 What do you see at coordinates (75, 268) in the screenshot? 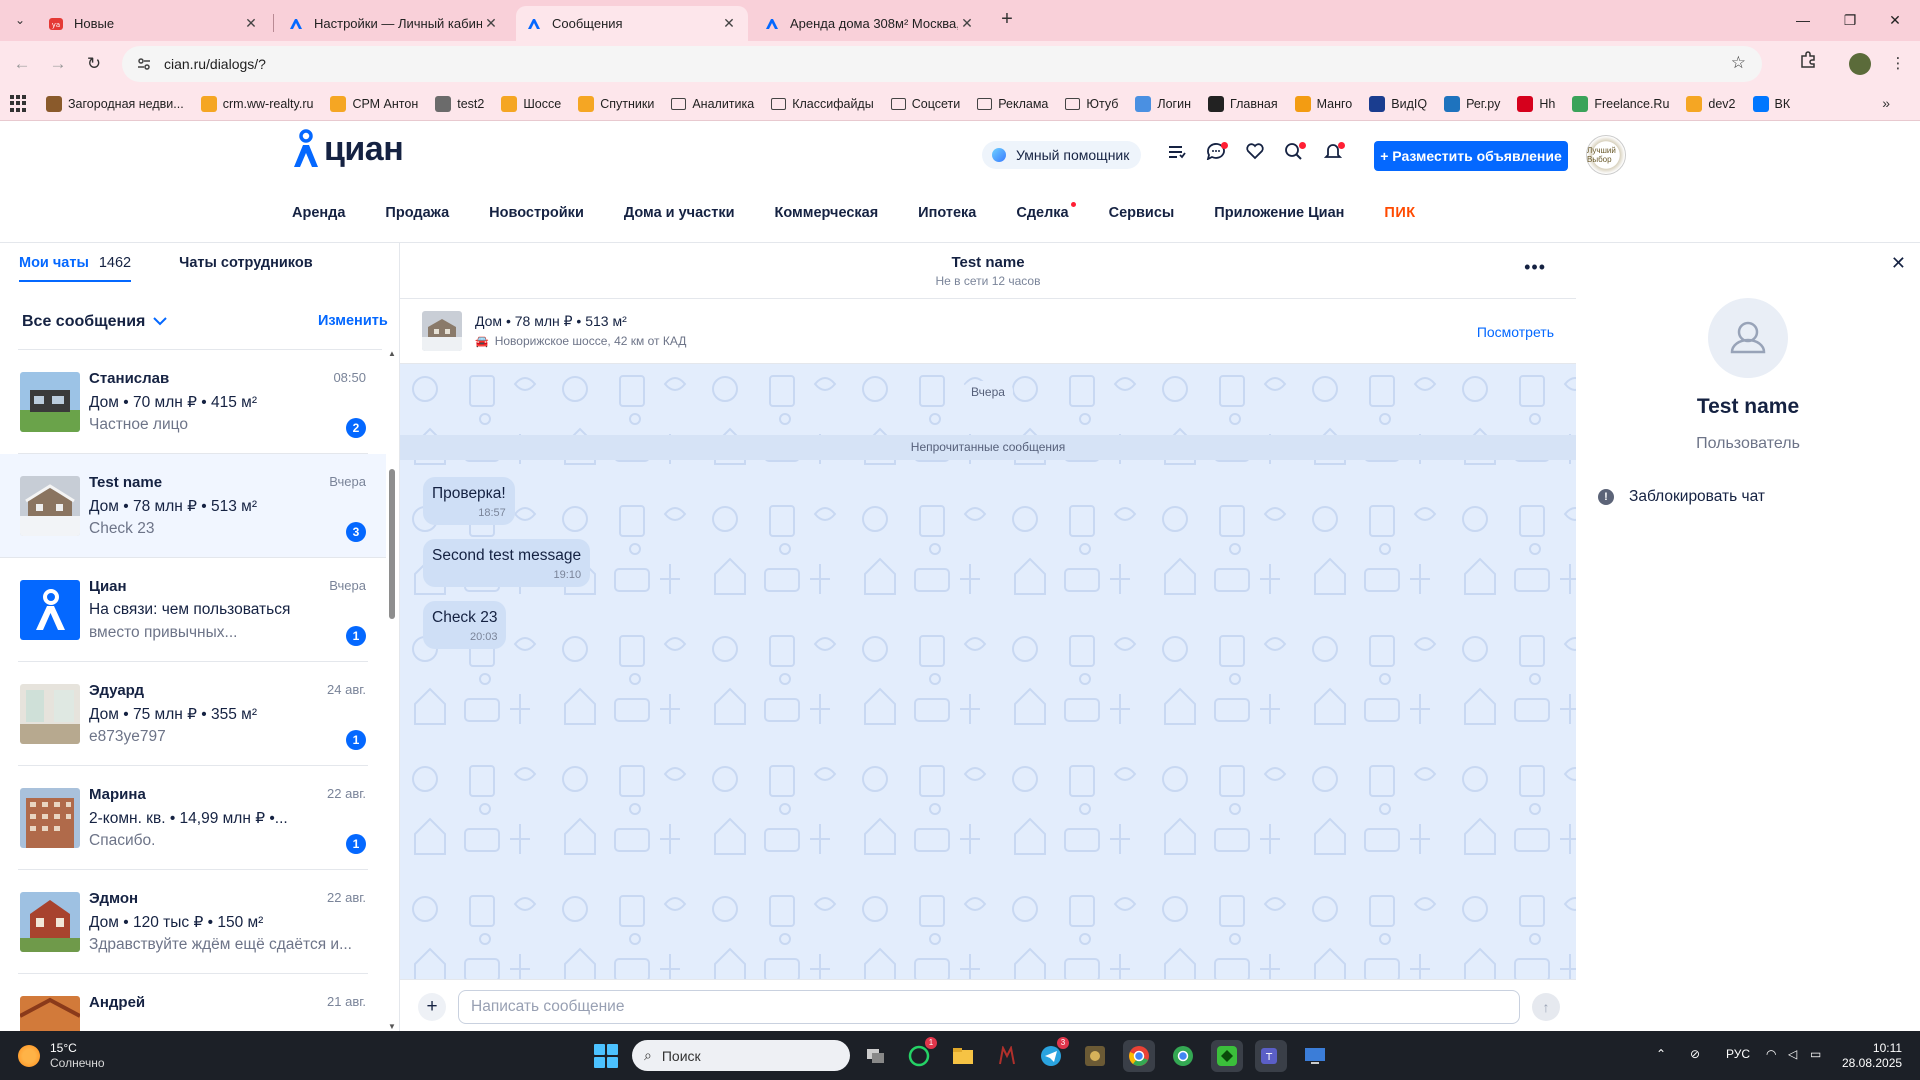
I see `tab-my-chats: Мои чаты 1462` at bounding box center [75, 268].